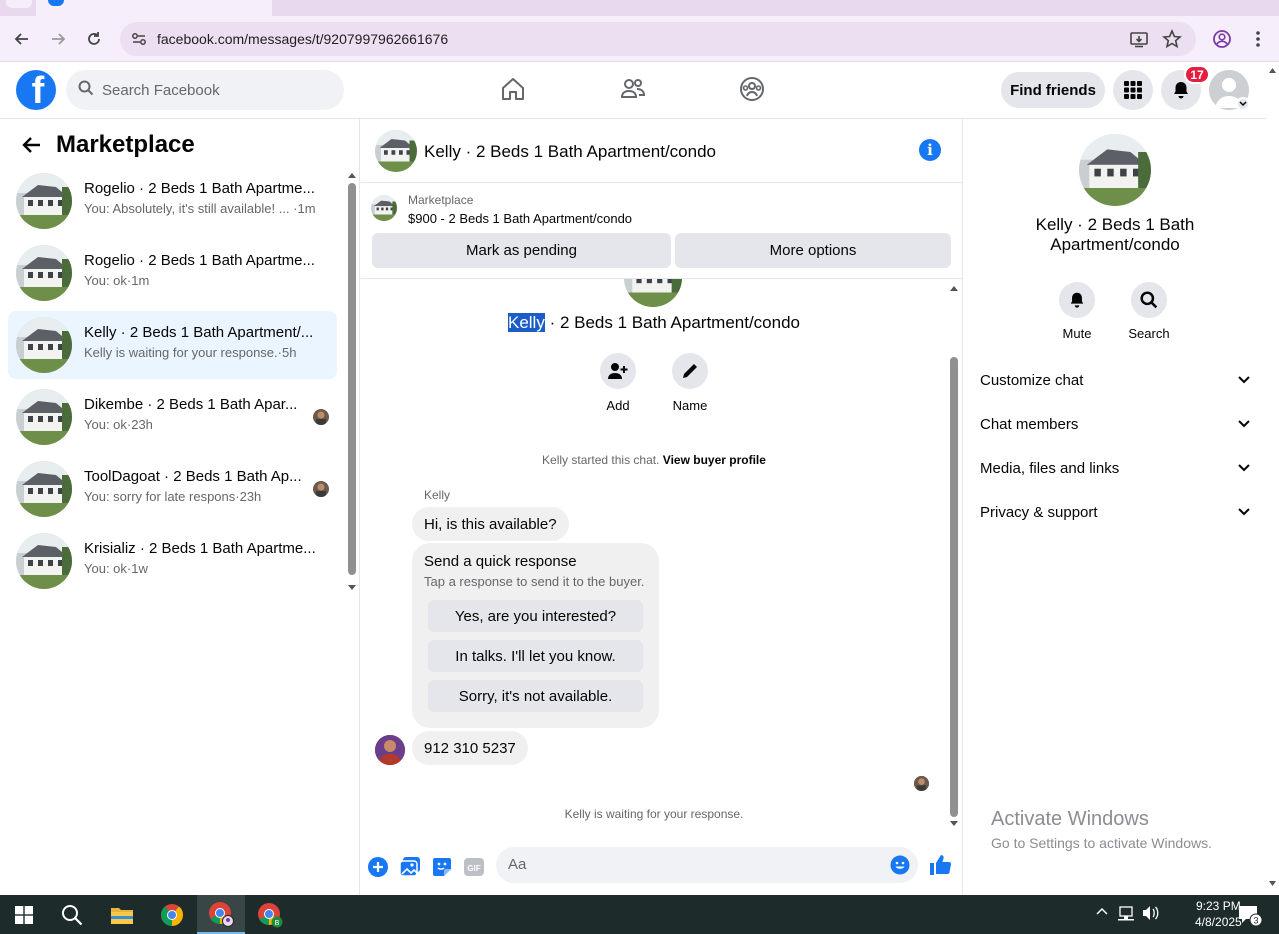  What do you see at coordinates (442, 867) in the screenshot?
I see `sticker-icon` at bounding box center [442, 867].